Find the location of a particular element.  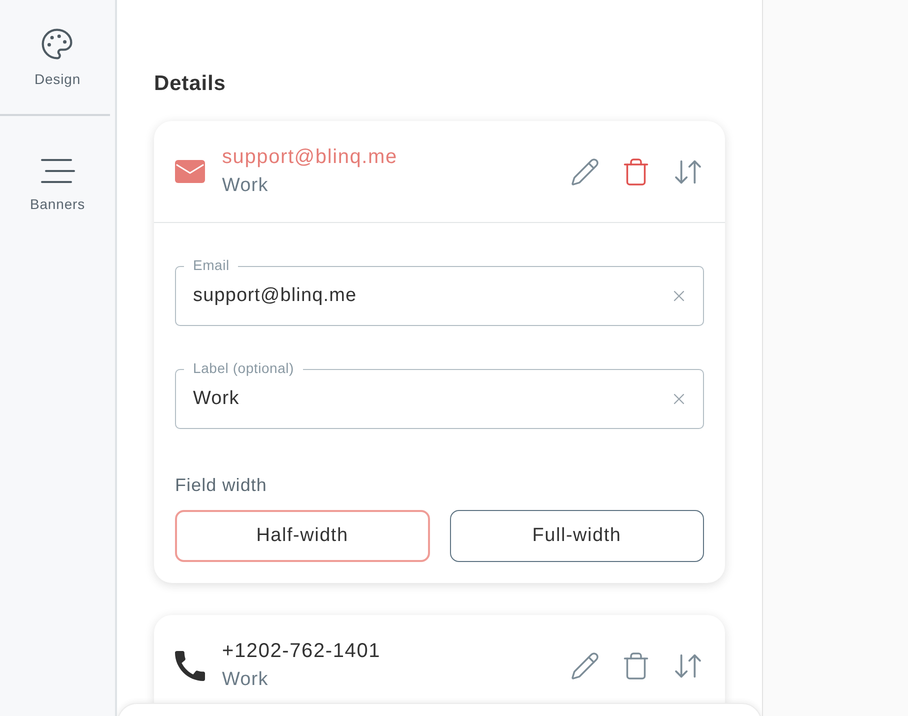

phone-icon is located at coordinates (190, 665).